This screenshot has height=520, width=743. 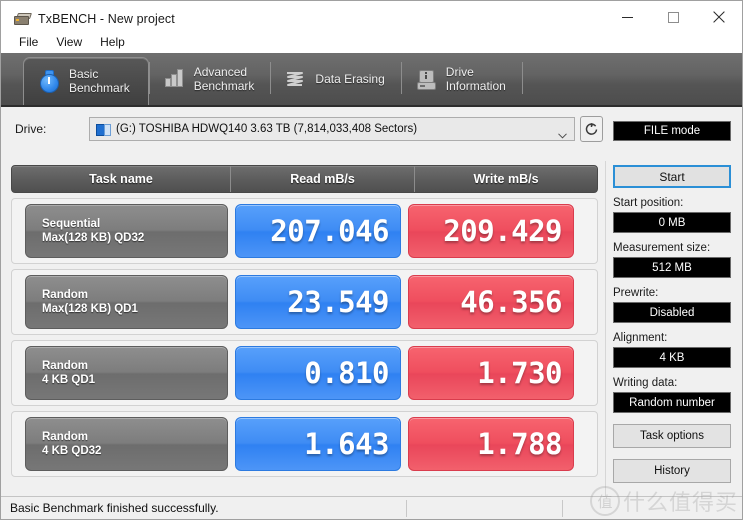 I want to click on tab-basic-benchmark: Basic Benchmark, so click(x=86, y=81).